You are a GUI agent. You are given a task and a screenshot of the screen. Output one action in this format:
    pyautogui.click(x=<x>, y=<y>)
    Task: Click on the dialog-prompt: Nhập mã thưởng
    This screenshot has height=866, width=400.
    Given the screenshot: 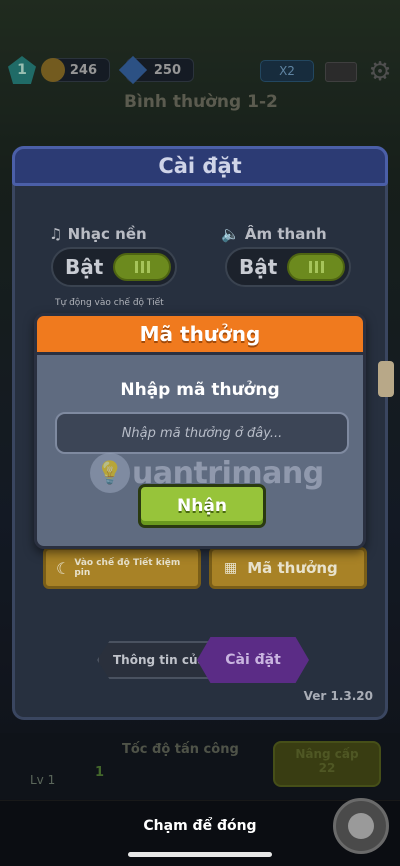 What is the action you would take?
    pyautogui.click(x=200, y=390)
    